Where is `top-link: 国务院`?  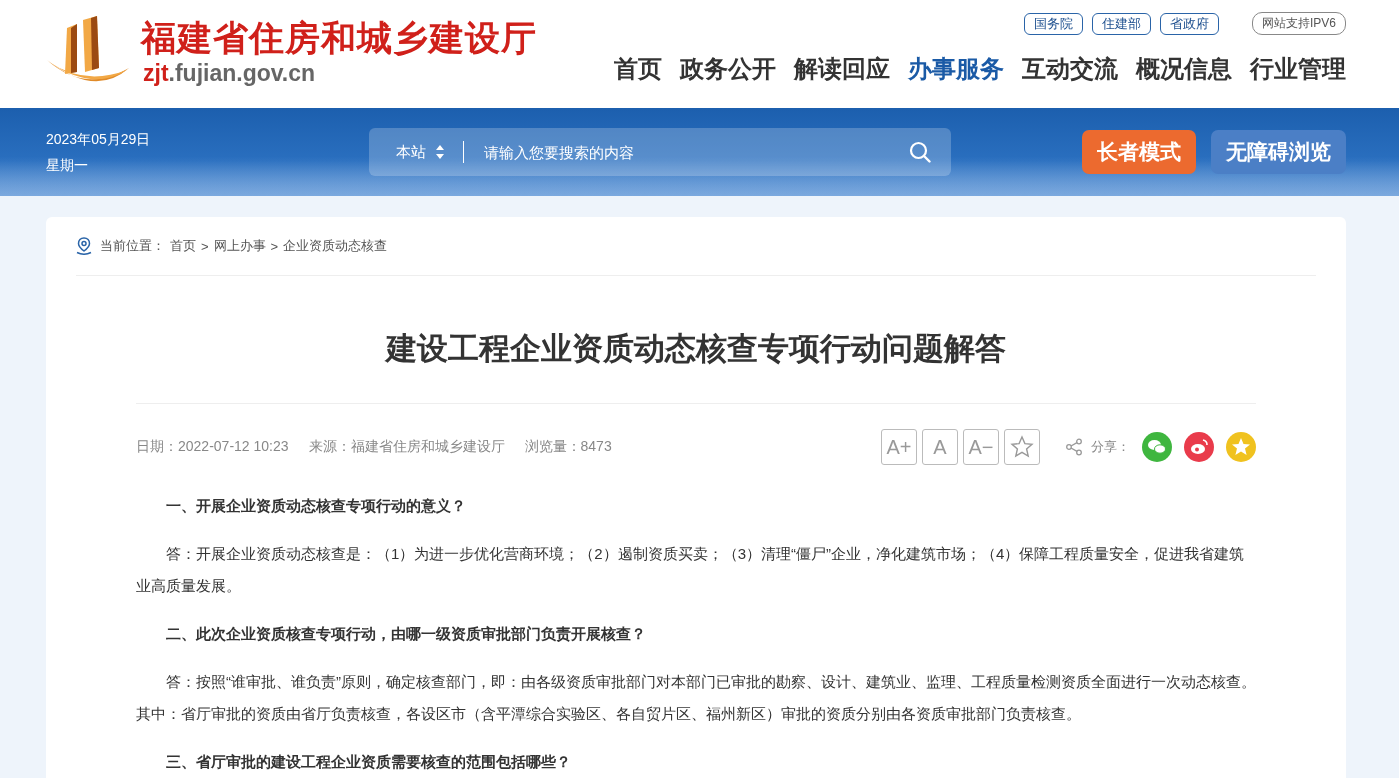
top-link: 国务院 is located at coordinates (1053, 23).